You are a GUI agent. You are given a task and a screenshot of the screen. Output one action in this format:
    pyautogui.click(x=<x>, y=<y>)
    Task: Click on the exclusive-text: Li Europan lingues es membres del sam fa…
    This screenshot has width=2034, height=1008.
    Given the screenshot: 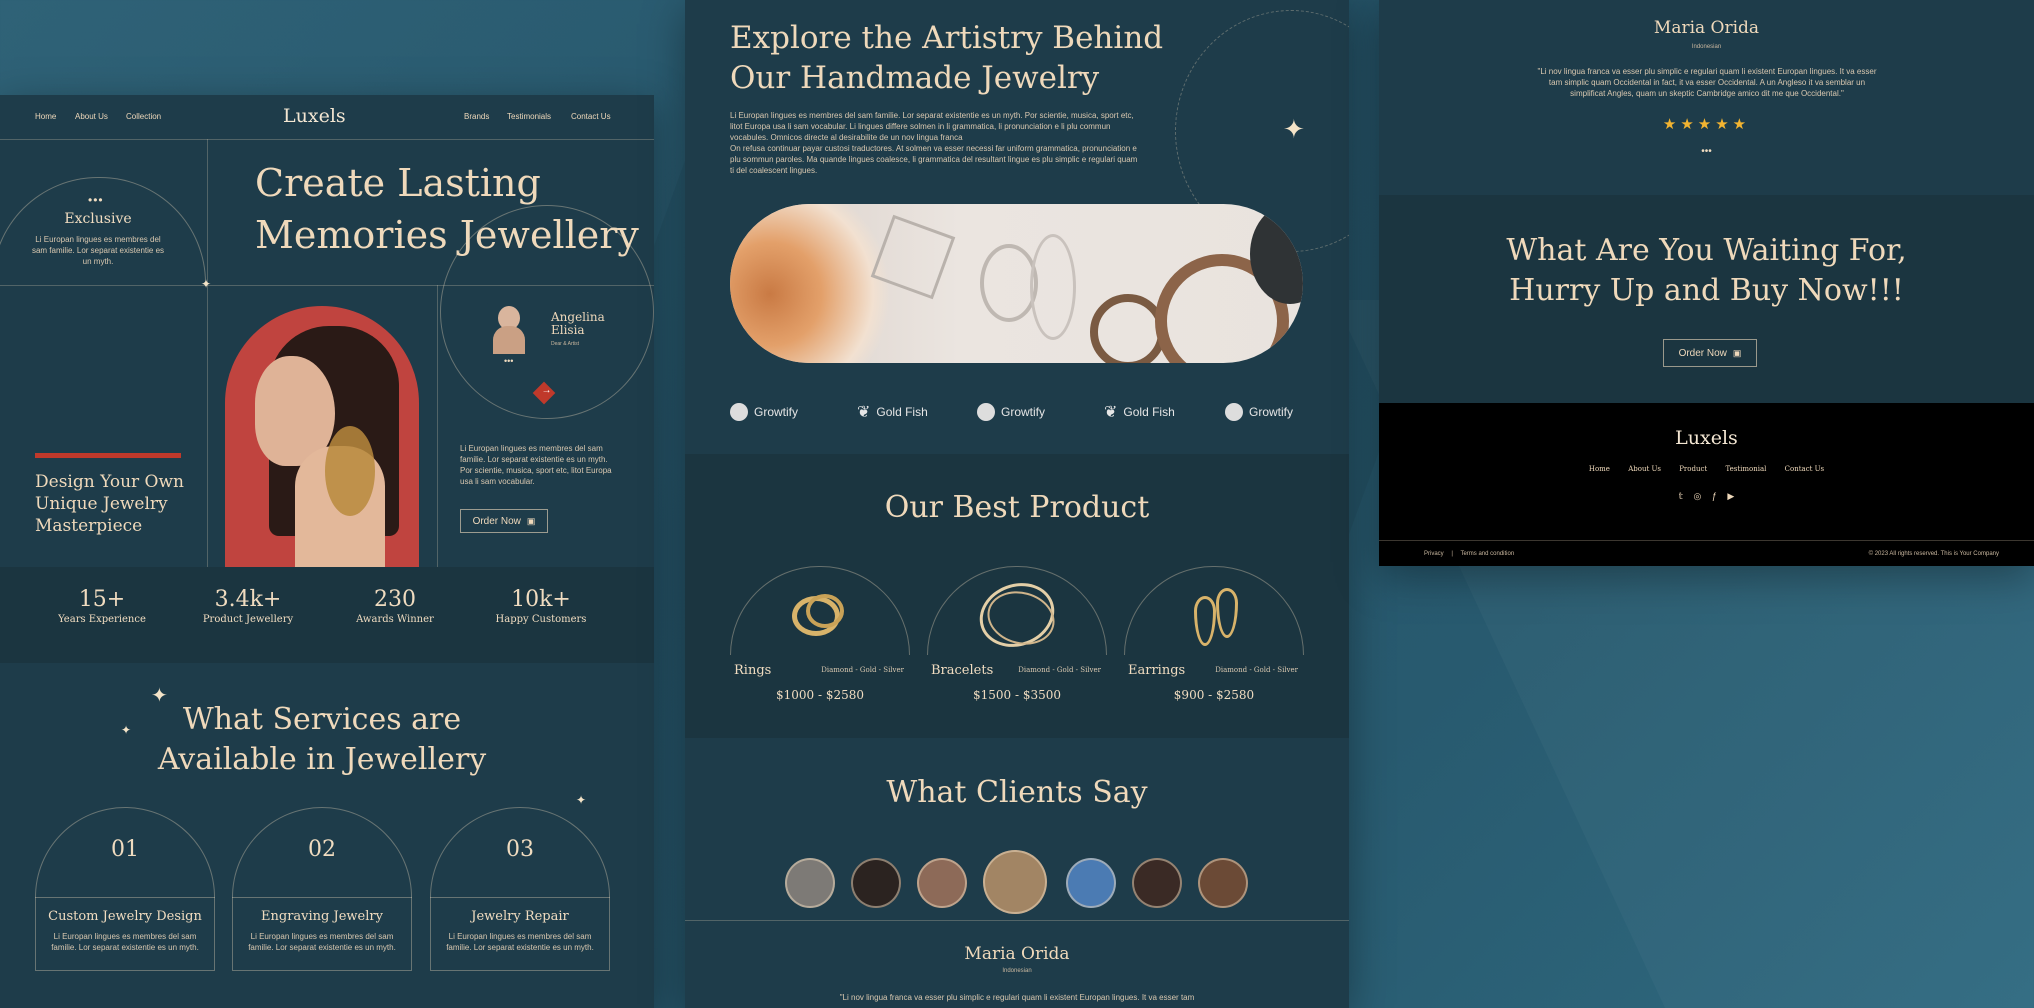 What is the action you would take?
    pyautogui.click(x=98, y=250)
    